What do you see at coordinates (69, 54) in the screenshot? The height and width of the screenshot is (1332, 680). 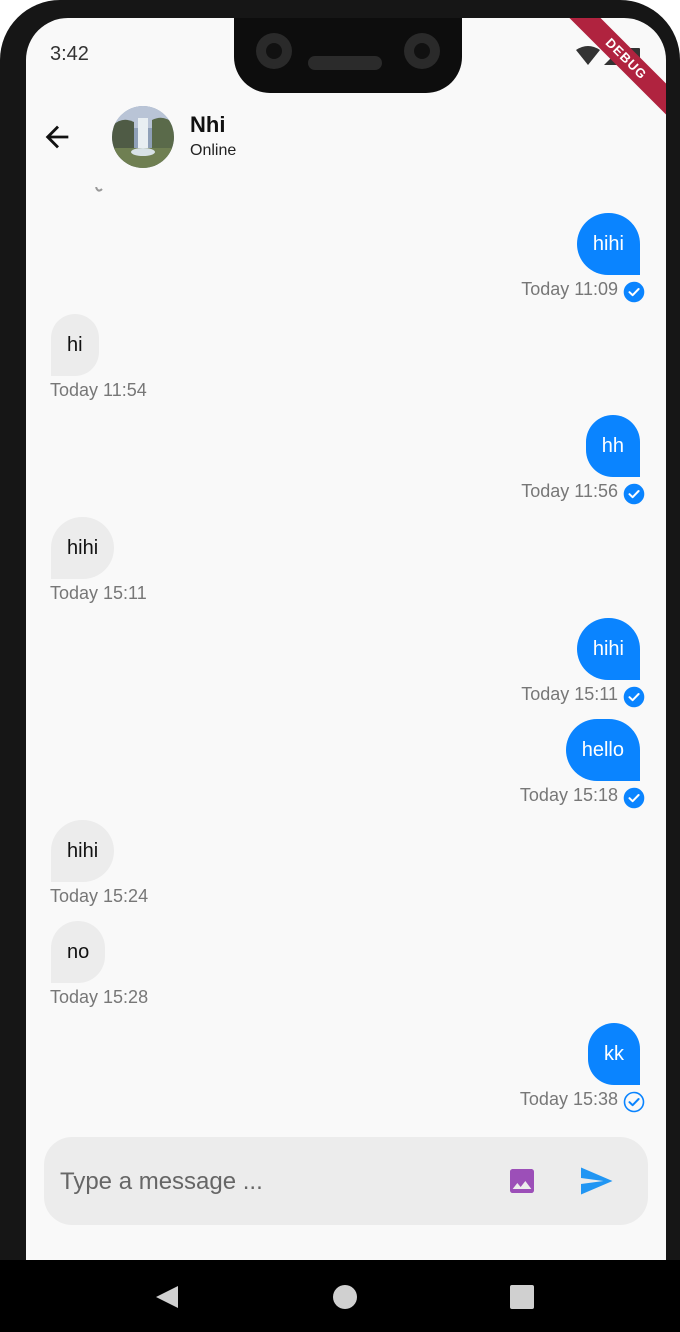 I see `status-time: 3:42` at bounding box center [69, 54].